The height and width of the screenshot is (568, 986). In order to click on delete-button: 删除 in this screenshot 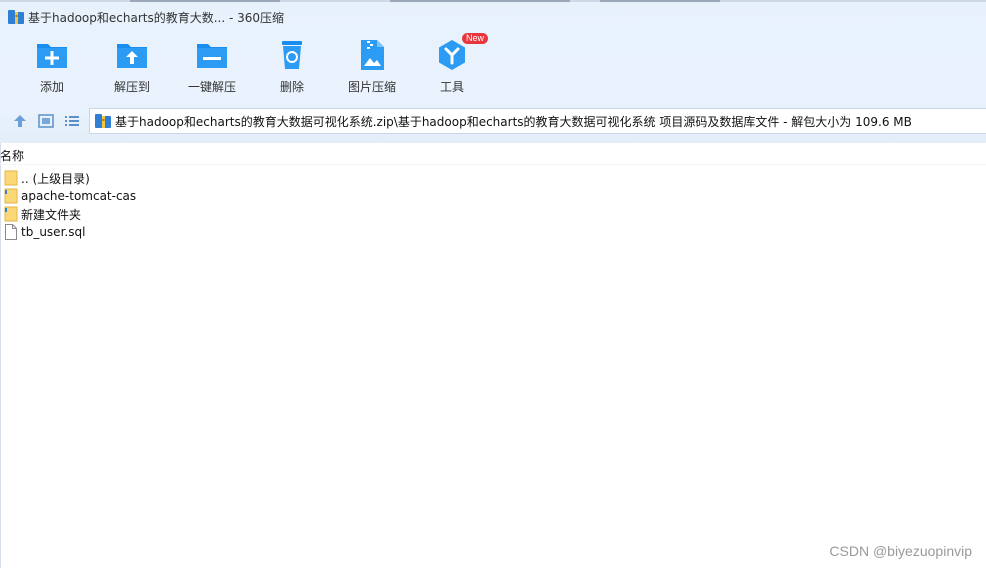, I will do `click(292, 66)`.